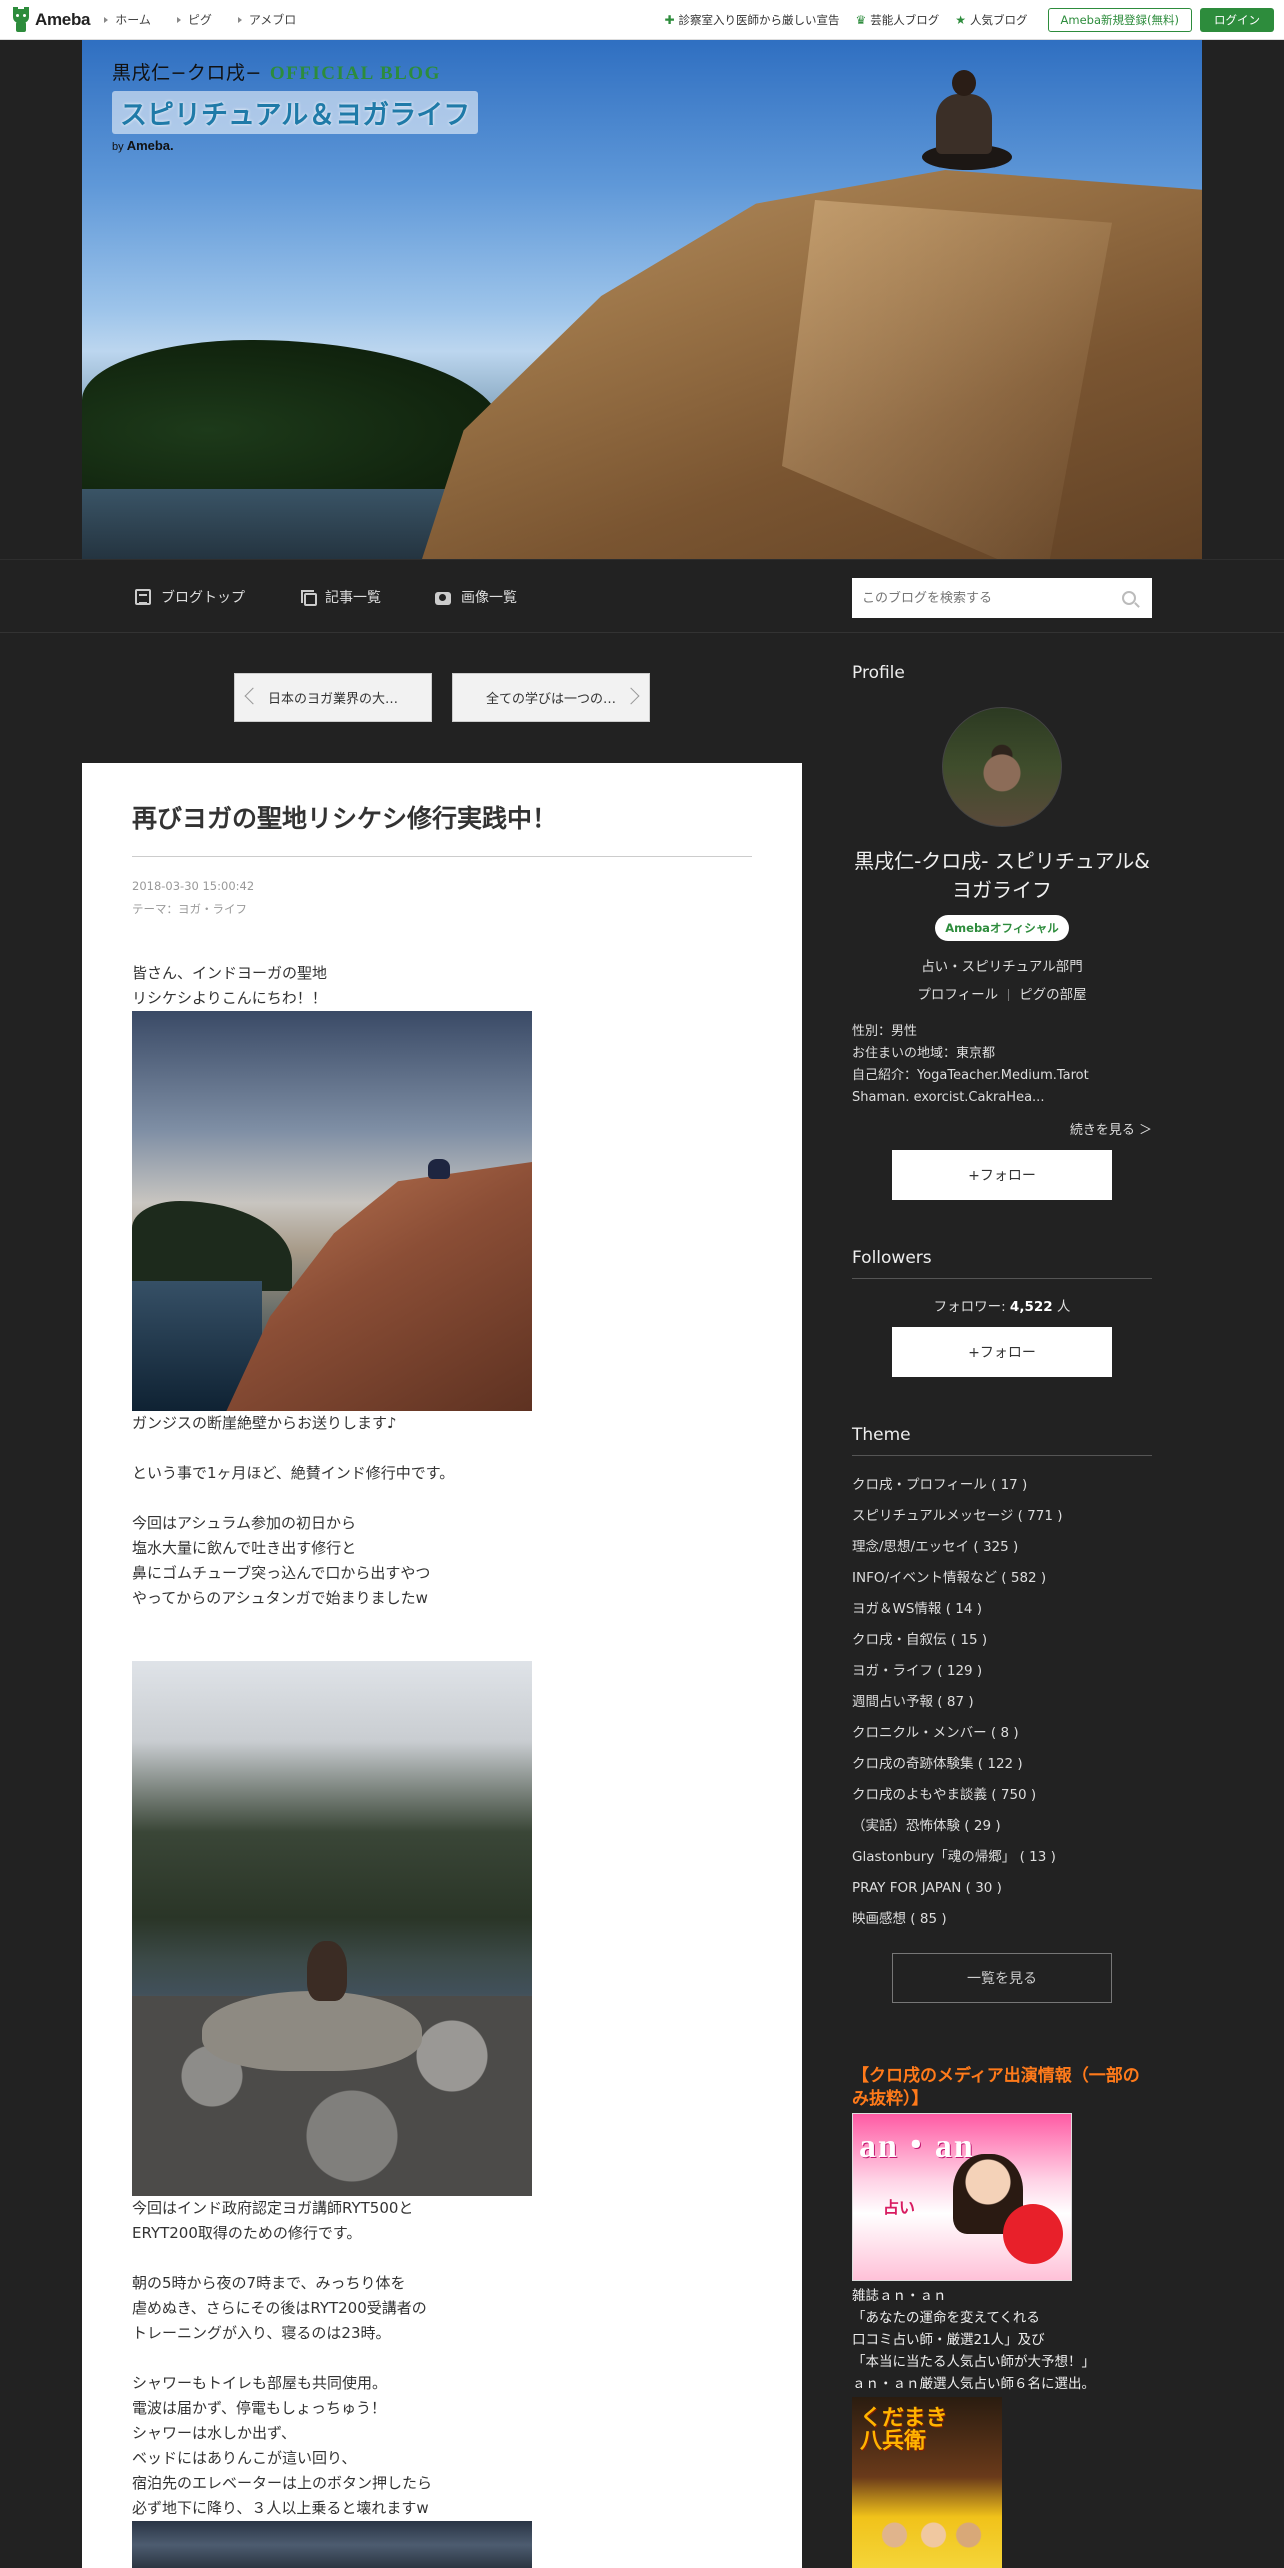  I want to click on theme-item: 週間占い予報 ( 87 ), so click(1002, 1702).